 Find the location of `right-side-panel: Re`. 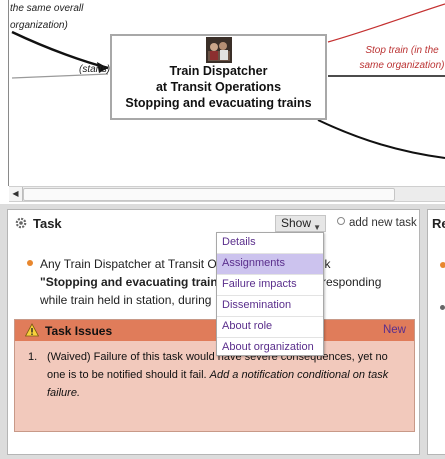

right-side-panel: Re is located at coordinates (436, 332).